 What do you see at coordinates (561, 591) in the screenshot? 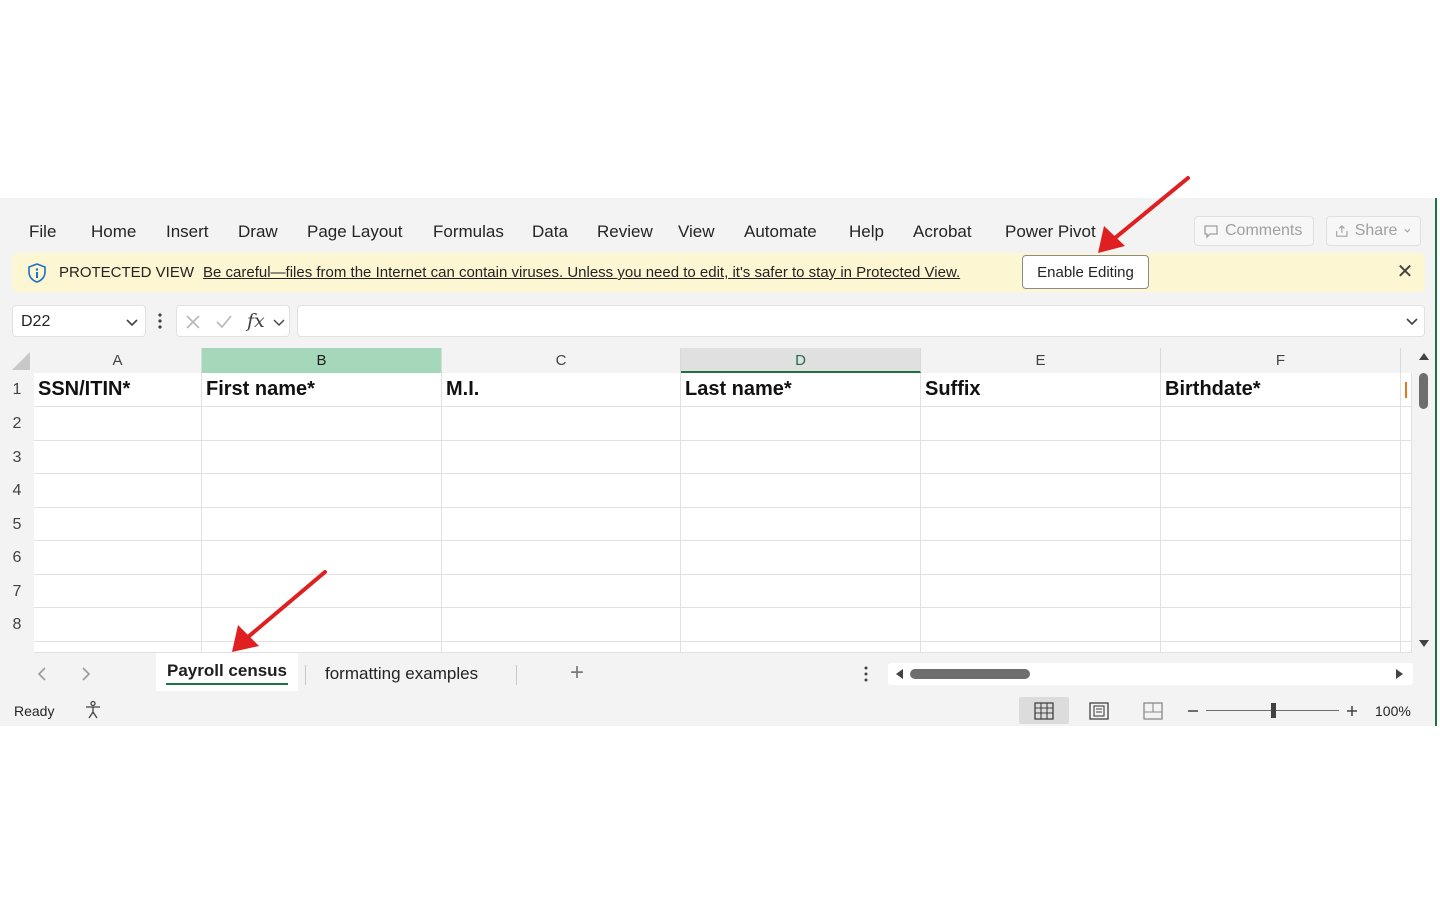
I see `cell-c7` at bounding box center [561, 591].